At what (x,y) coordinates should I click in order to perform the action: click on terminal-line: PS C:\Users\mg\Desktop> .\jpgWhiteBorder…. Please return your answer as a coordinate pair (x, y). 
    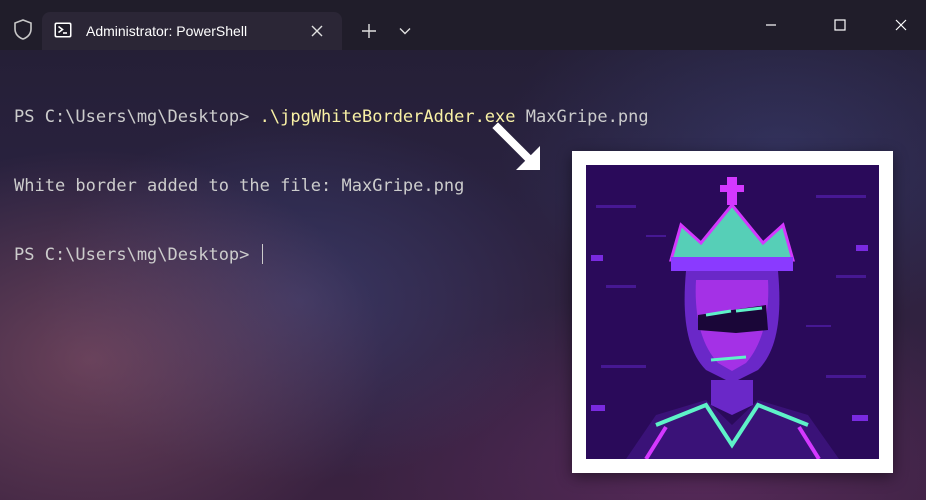
    Looking at the image, I should click on (464, 117).